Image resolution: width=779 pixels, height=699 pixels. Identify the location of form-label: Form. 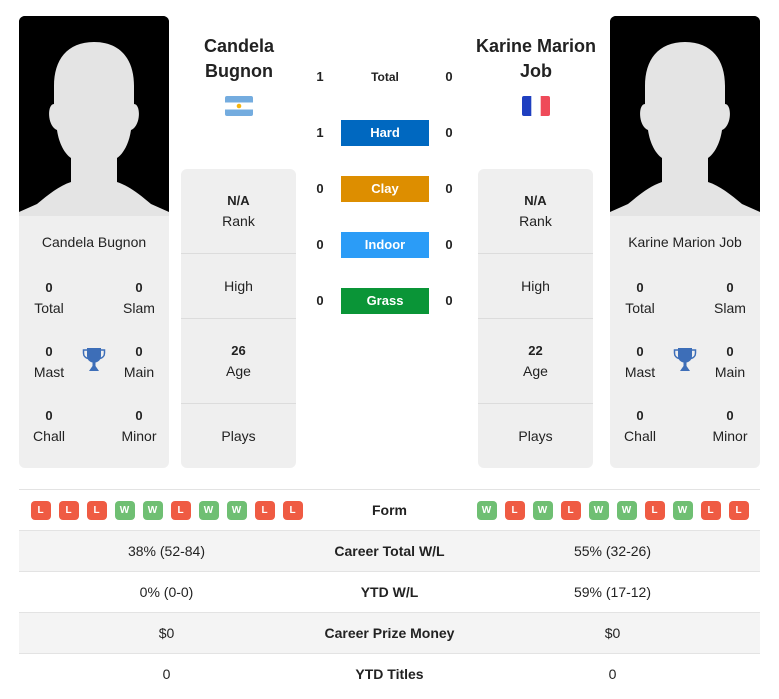
(389, 510).